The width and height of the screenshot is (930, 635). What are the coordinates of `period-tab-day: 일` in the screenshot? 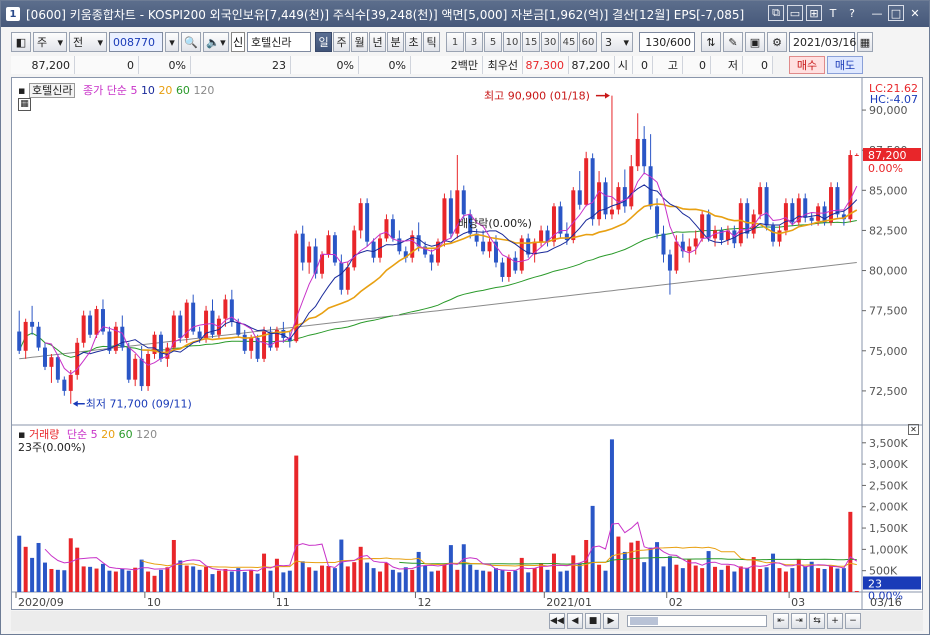 It's located at (323, 42).